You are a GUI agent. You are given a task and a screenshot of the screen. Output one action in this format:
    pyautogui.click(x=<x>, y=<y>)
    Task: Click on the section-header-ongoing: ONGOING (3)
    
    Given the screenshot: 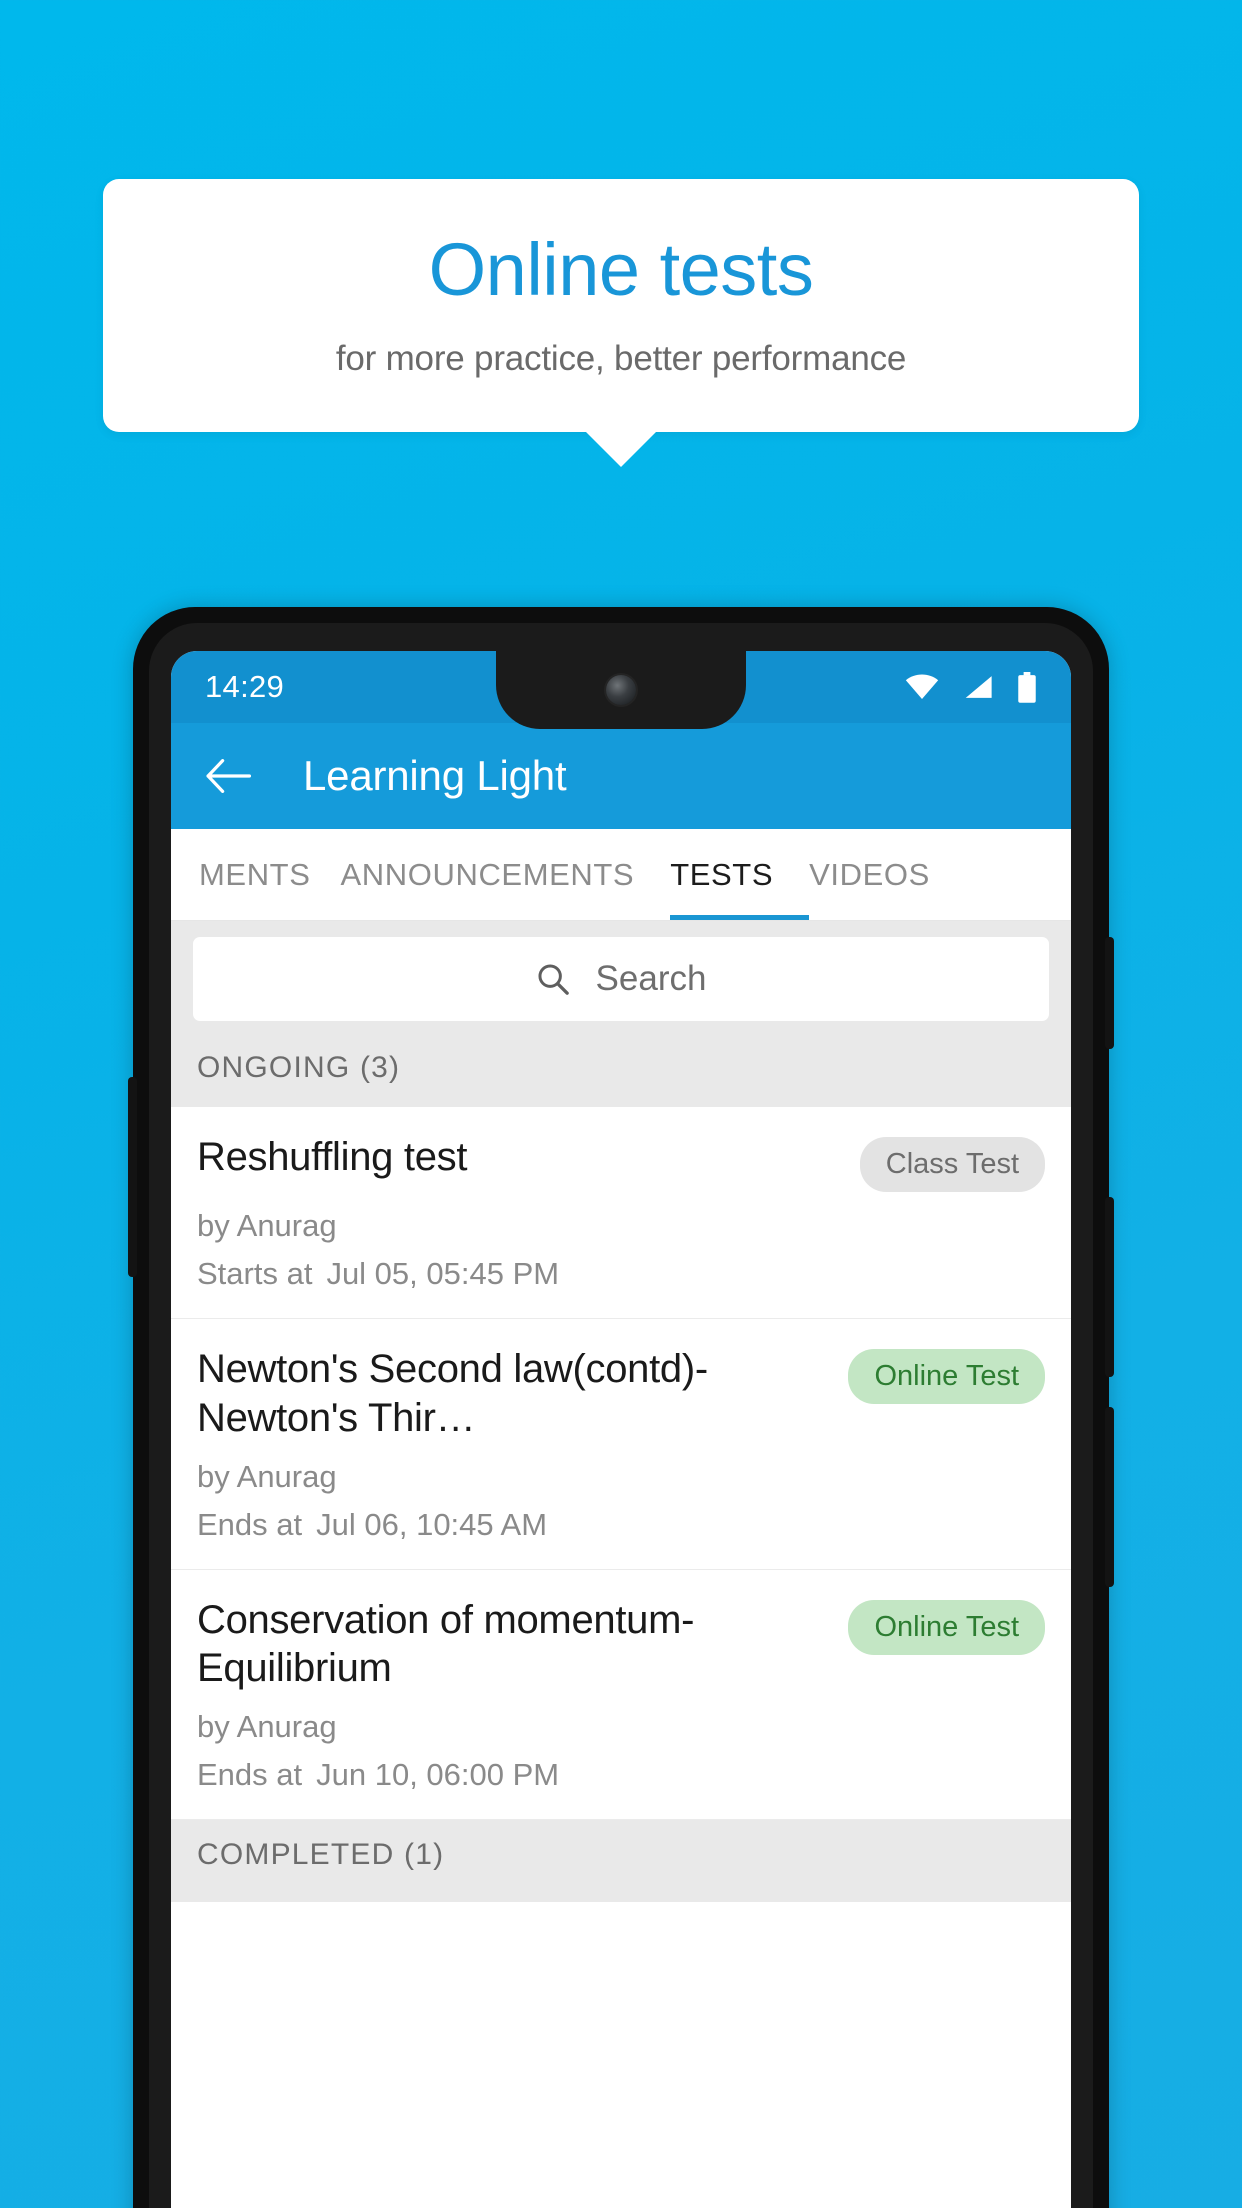 What is the action you would take?
    pyautogui.click(x=621, y=1073)
    